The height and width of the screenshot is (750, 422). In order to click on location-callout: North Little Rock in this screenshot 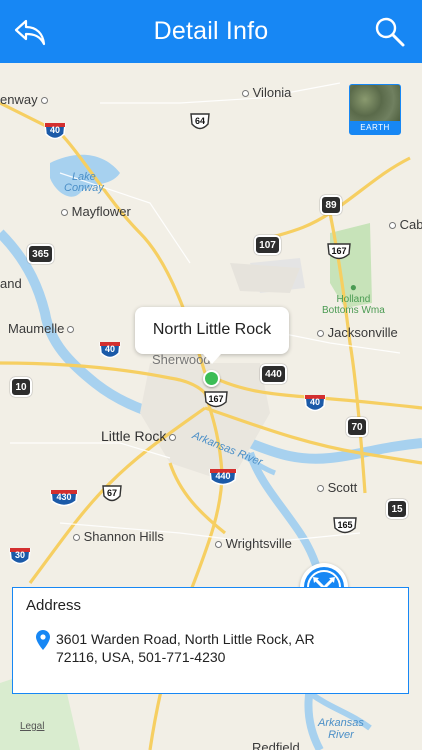, I will do `click(212, 335)`.